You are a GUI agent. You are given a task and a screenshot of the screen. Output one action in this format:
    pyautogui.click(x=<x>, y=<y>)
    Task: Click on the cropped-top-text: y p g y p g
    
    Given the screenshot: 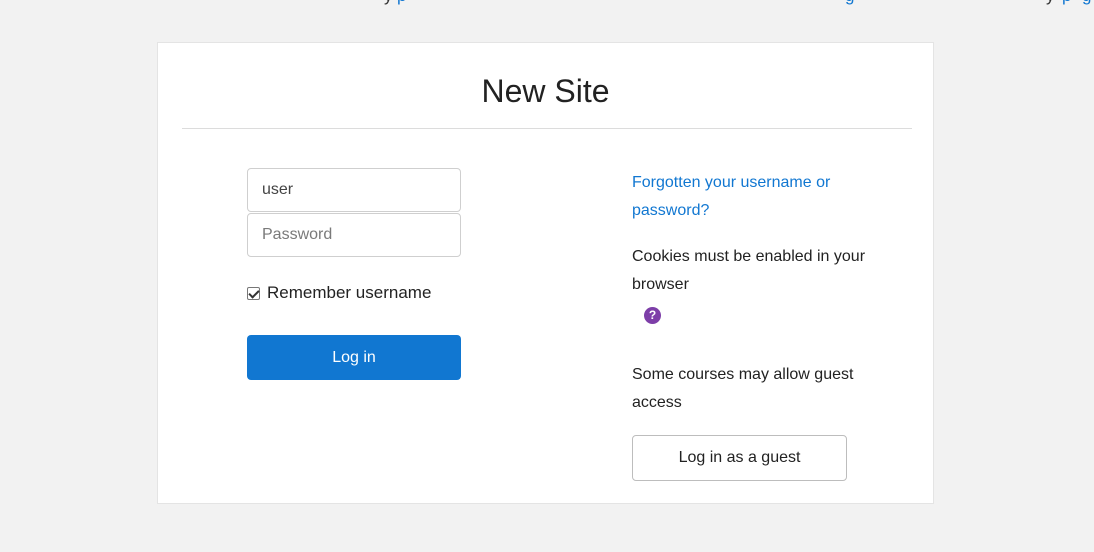 What is the action you would take?
    pyautogui.click(x=547, y=4)
    